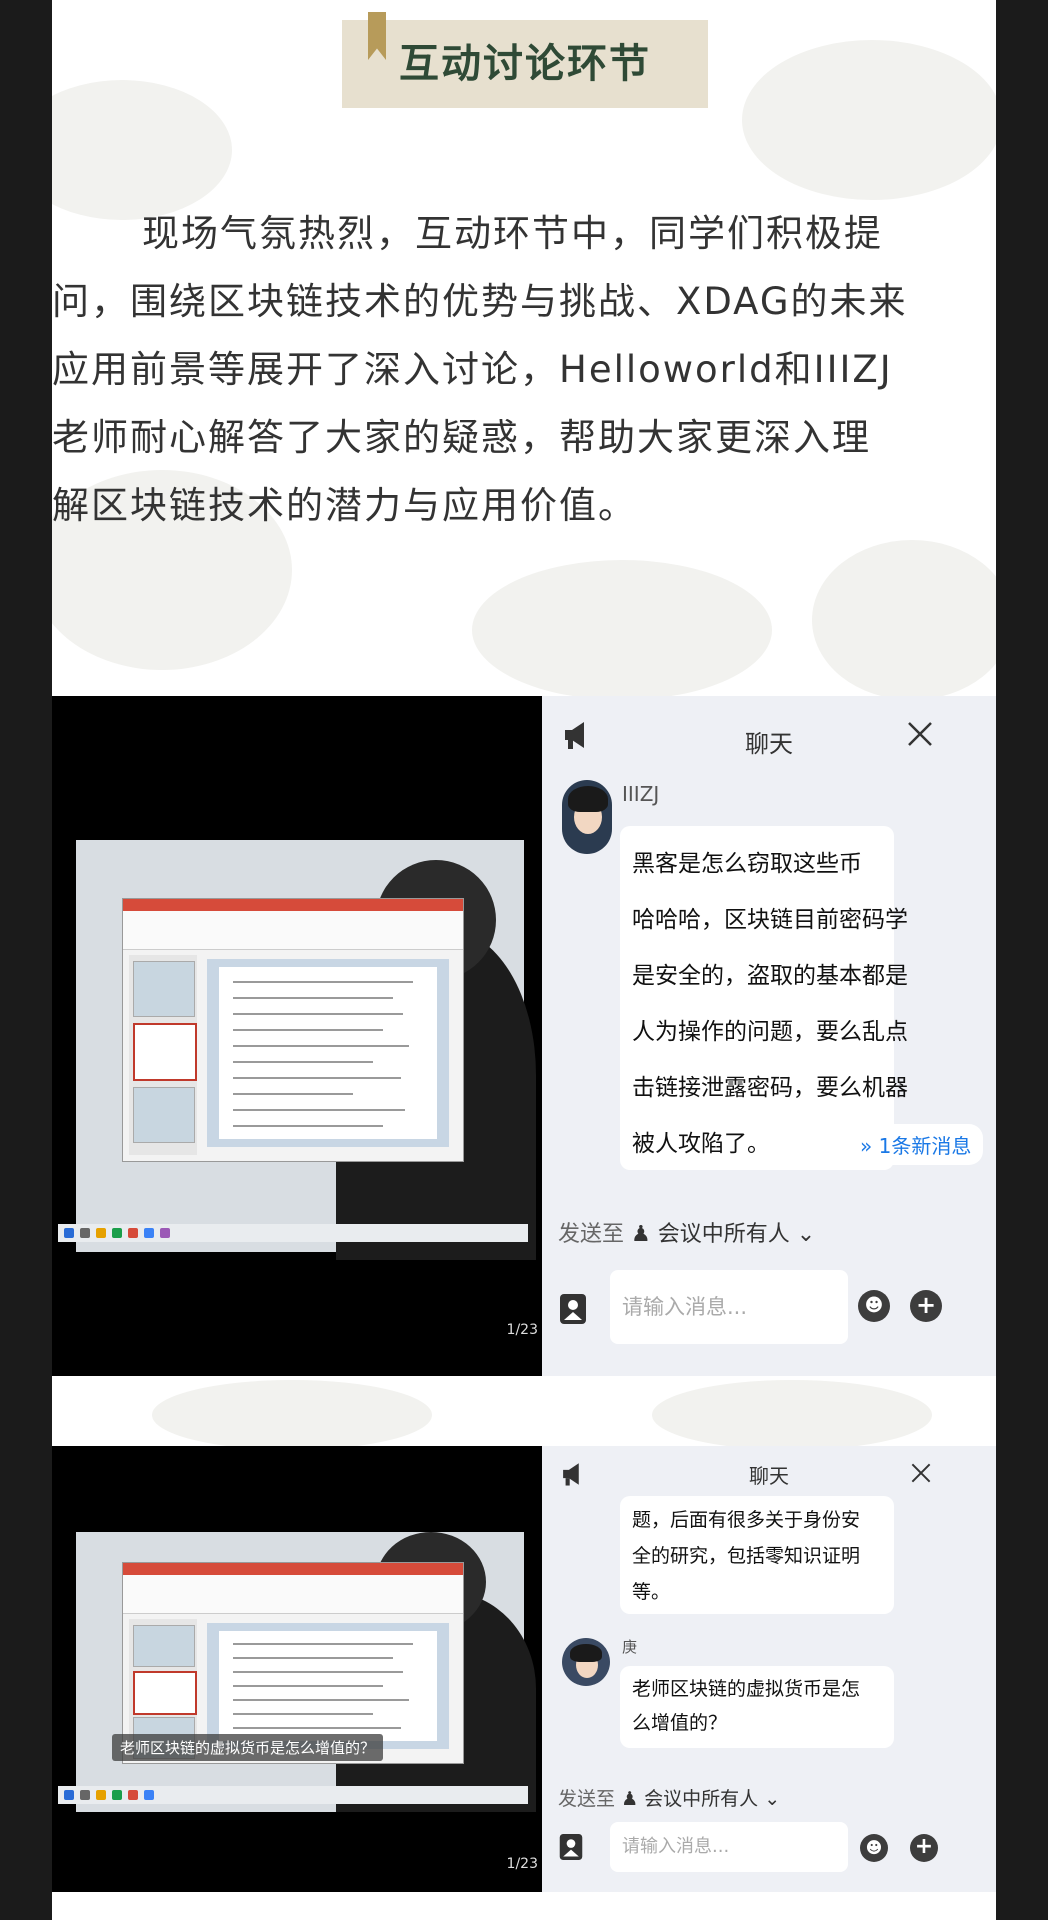  What do you see at coordinates (344, 505) in the screenshot?
I see `paragraph-line: 解区块链技术的潜力与应用价值。` at bounding box center [344, 505].